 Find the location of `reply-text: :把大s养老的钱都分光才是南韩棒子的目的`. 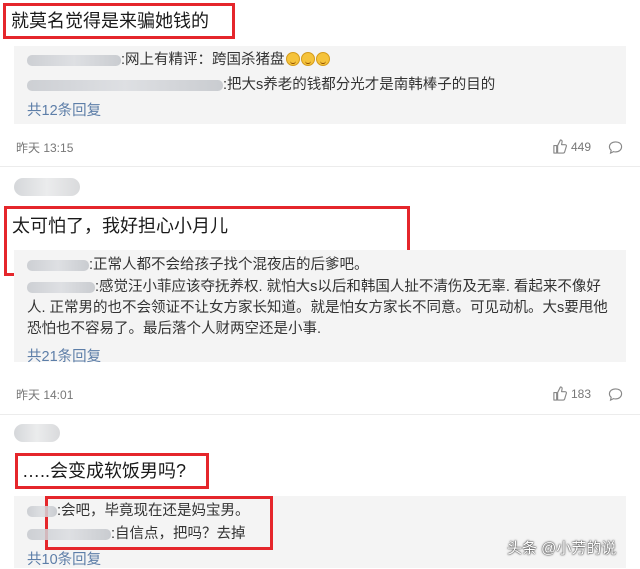

reply-text: :把大s养老的钱都分光才是南韩棒子的目的 is located at coordinates (359, 85).